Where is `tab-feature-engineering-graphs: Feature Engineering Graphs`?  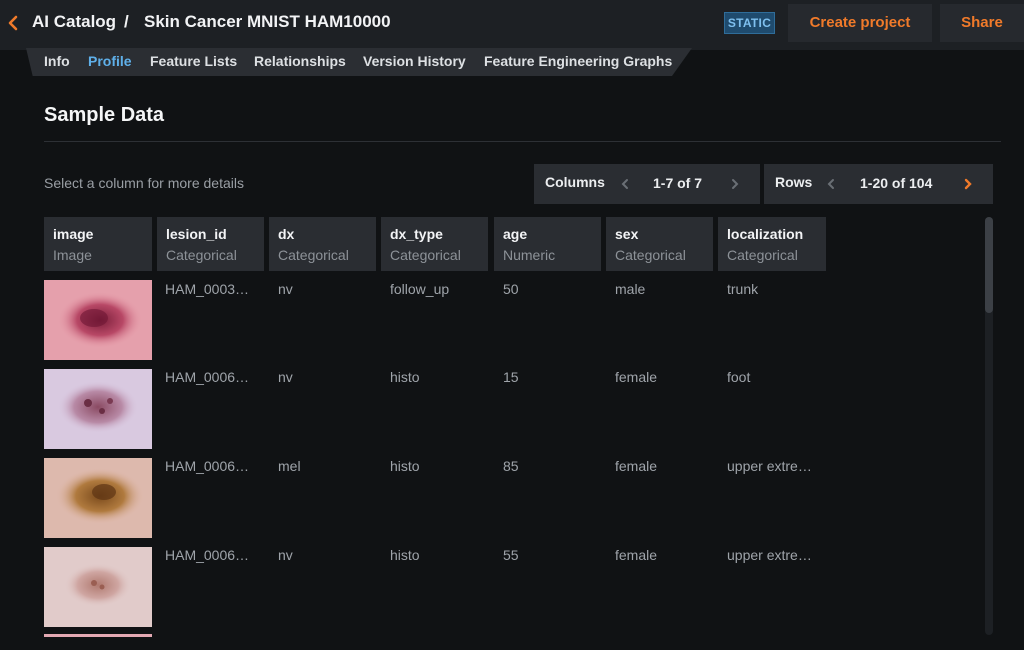
tab-feature-engineering-graphs: Feature Engineering Graphs is located at coordinates (578, 61).